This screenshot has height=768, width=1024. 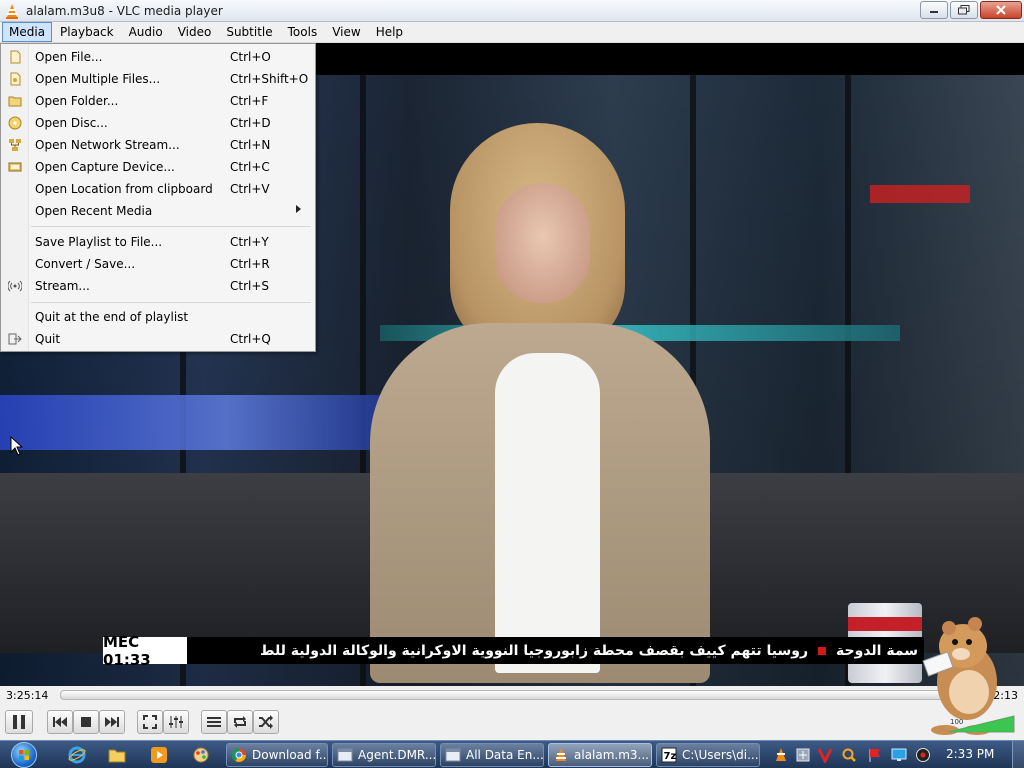 I want to click on start-button, so click(x=24, y=754).